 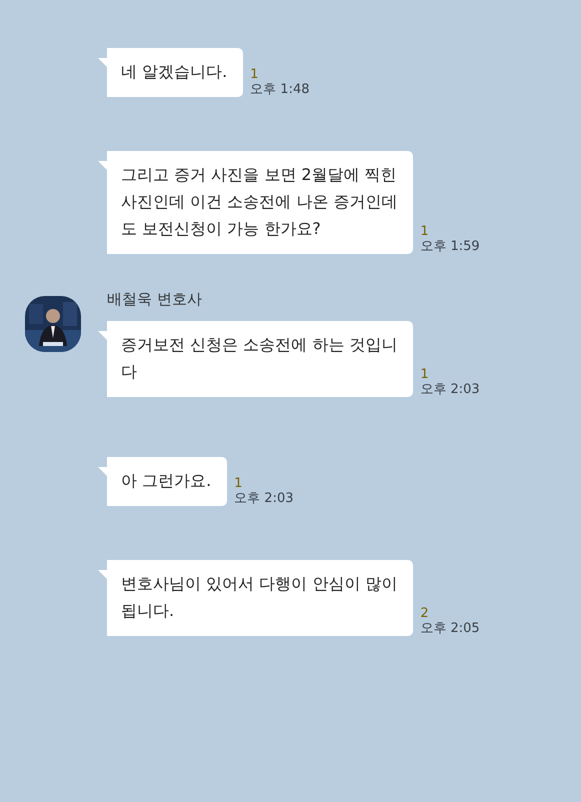 I want to click on message-time: 오후 1:48, so click(x=280, y=90).